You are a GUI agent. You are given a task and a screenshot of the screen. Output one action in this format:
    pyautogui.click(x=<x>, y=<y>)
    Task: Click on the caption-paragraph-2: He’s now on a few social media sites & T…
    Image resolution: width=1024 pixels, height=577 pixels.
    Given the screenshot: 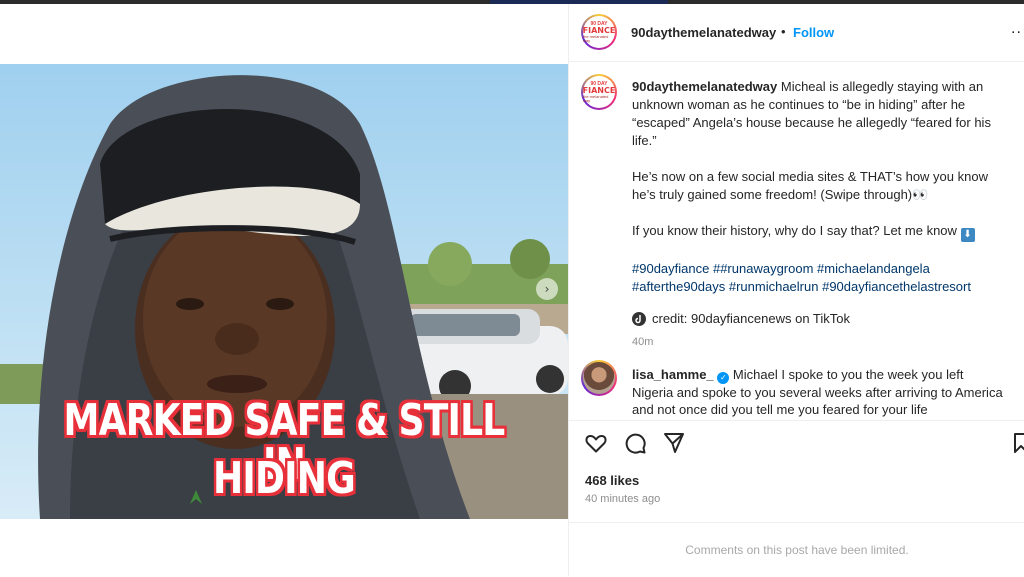 What is the action you would take?
    pyautogui.click(x=810, y=185)
    